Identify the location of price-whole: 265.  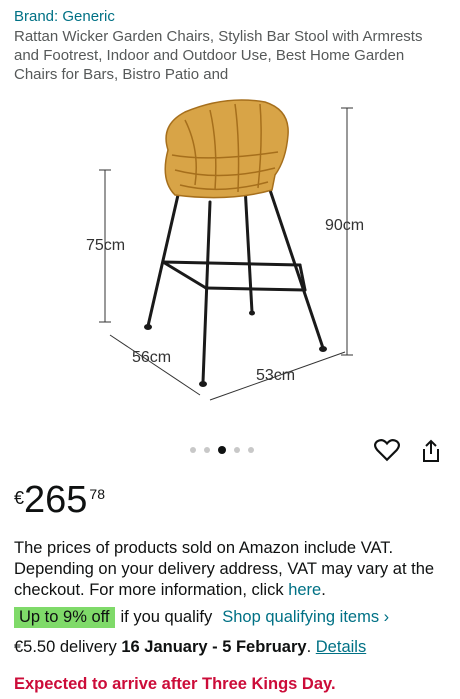
(56, 500).